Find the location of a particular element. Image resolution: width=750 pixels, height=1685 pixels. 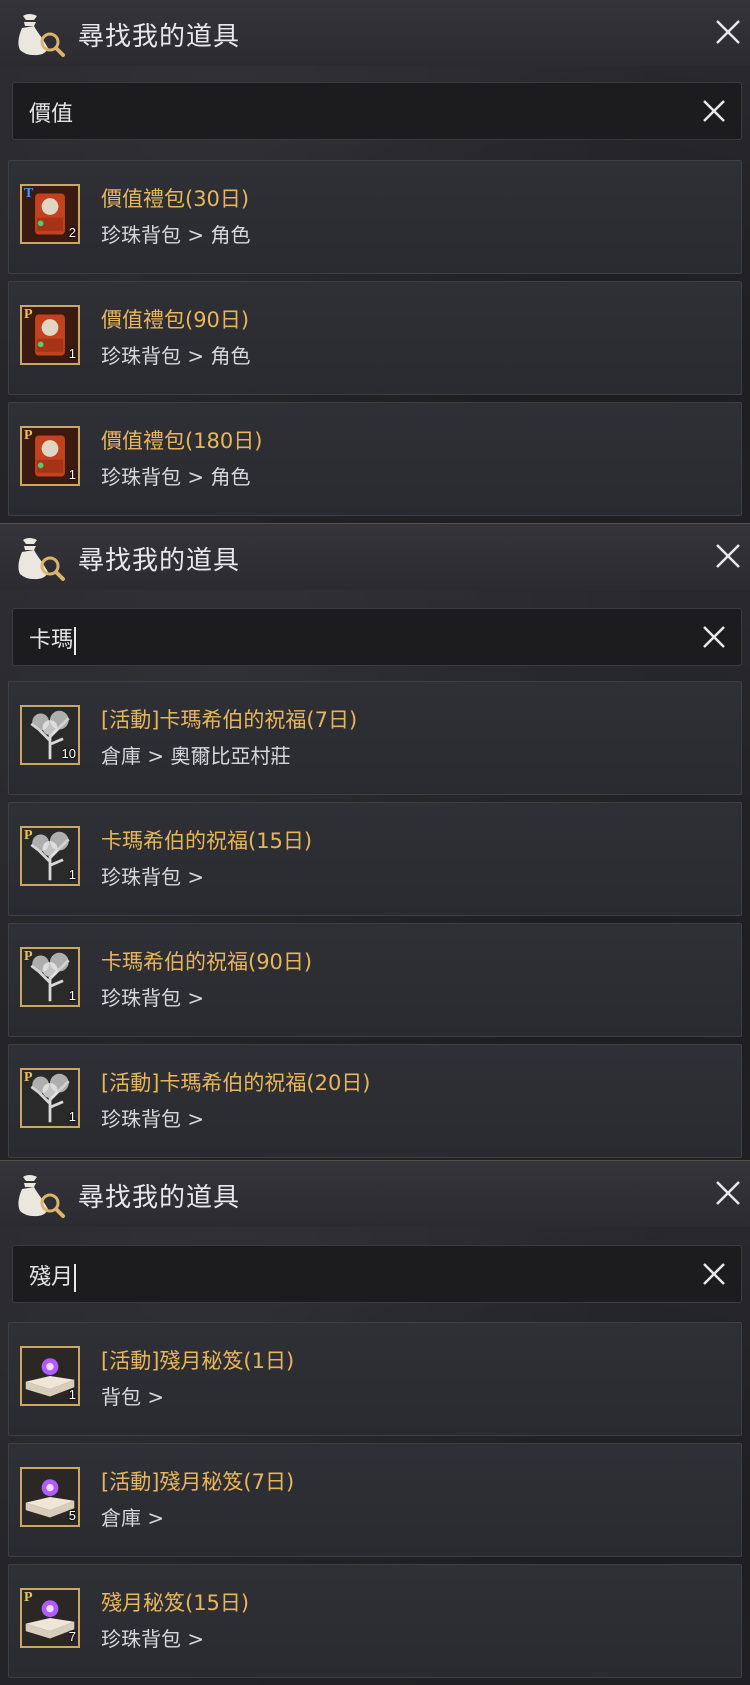

item-name: 價值禮包(90日) is located at coordinates (175, 320).